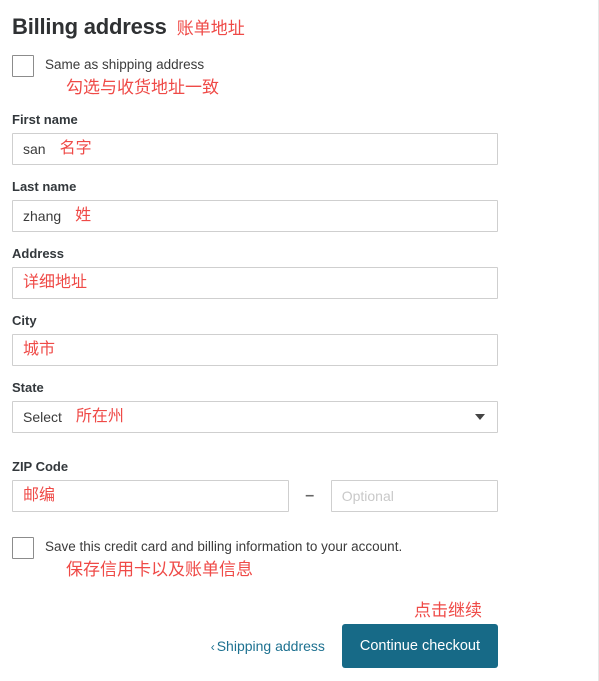  I want to click on state-value: Select, so click(42, 417).